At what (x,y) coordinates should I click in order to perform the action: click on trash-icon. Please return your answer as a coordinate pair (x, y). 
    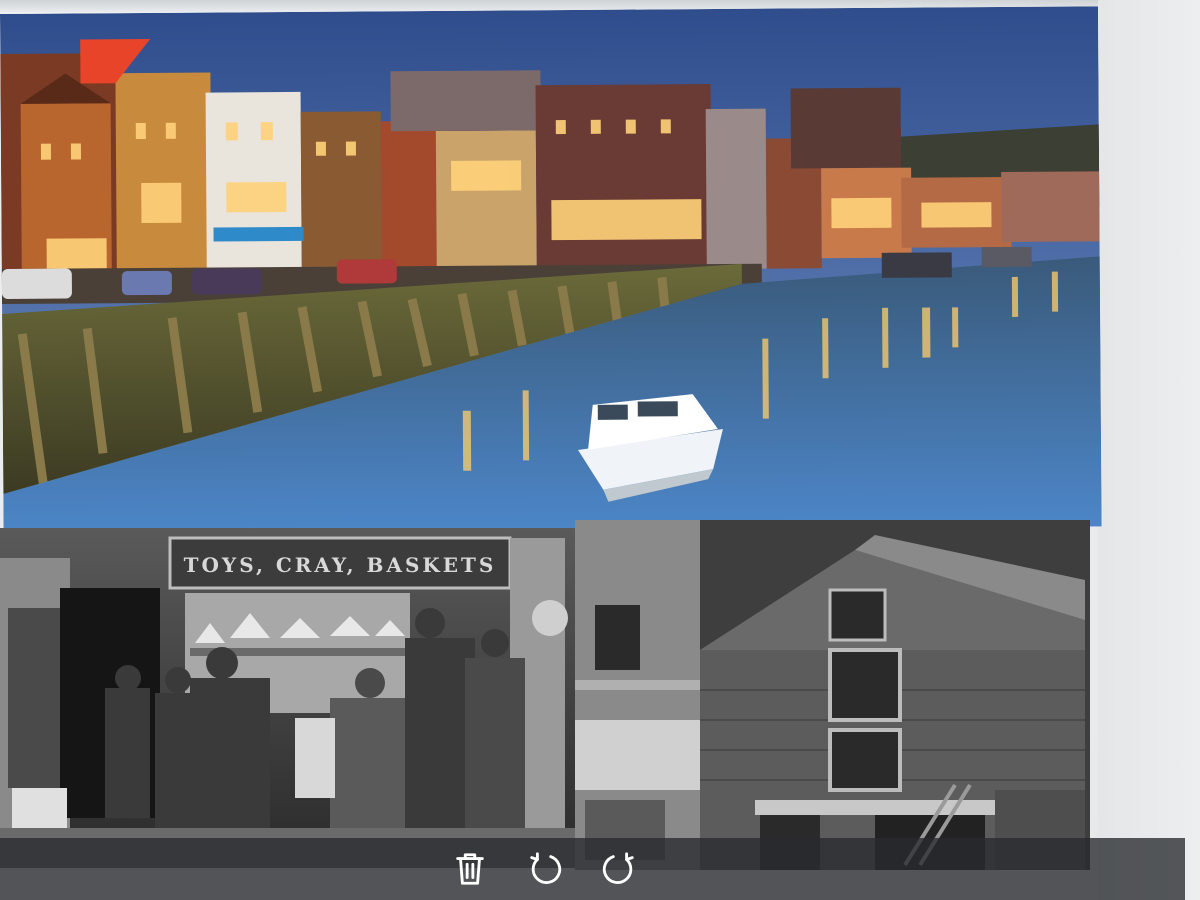
    Looking at the image, I should click on (470, 869).